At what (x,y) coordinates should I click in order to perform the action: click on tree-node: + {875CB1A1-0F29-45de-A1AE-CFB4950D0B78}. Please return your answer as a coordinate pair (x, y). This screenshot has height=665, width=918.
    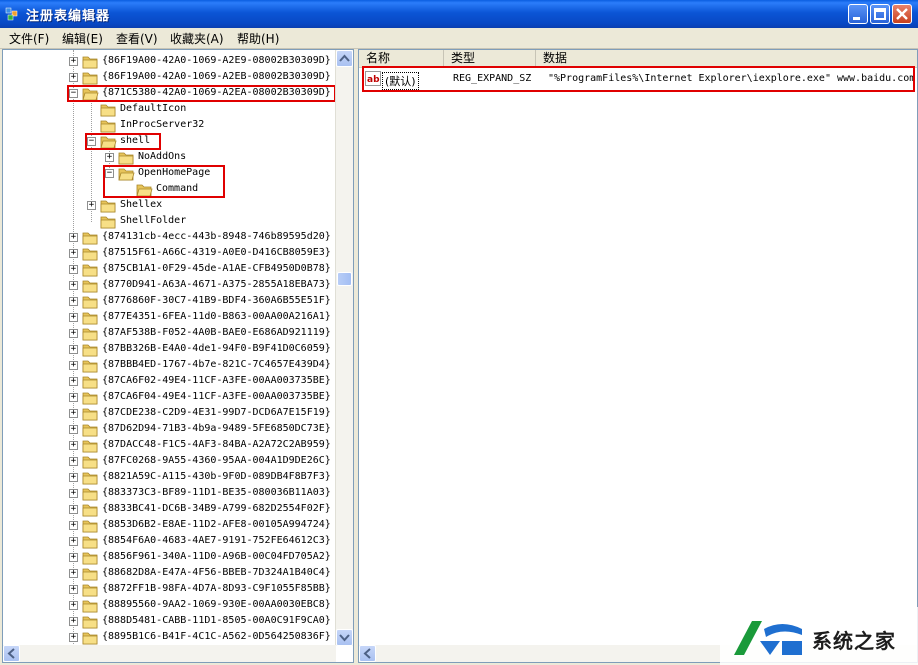
    Looking at the image, I should click on (170, 270).